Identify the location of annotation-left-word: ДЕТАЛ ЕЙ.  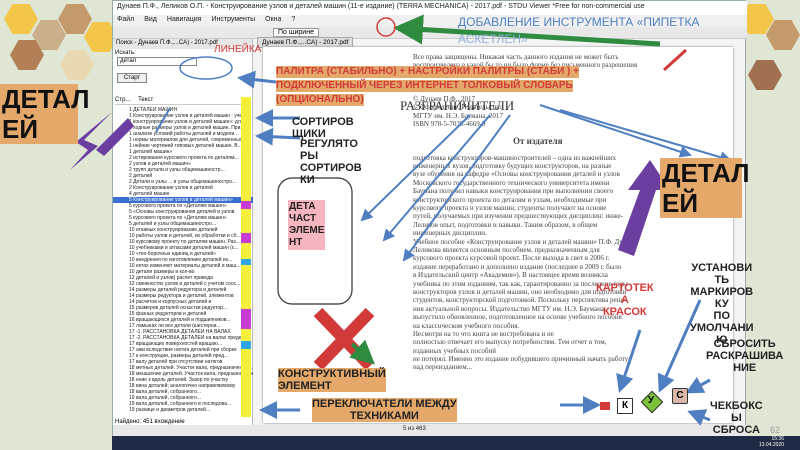
(45, 114).